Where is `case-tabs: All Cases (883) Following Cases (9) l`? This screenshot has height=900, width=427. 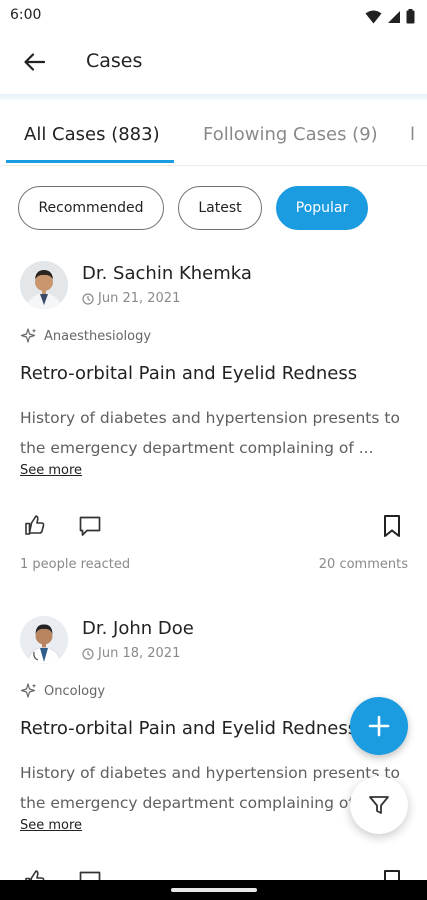 case-tabs: All Cases (883) Following Cases (9) l is located at coordinates (213, 133).